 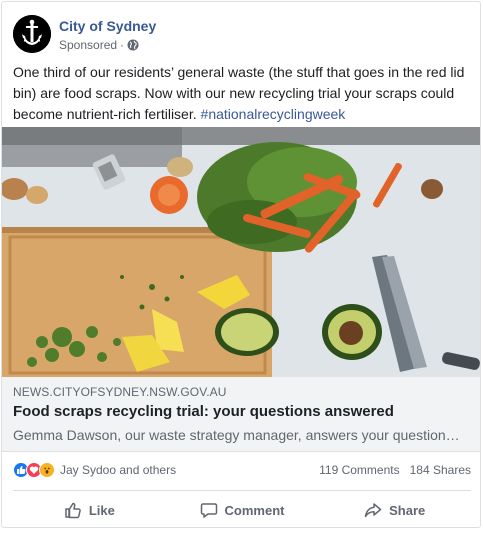 I want to click on action-bar: Like Comment Share, so click(x=242, y=510).